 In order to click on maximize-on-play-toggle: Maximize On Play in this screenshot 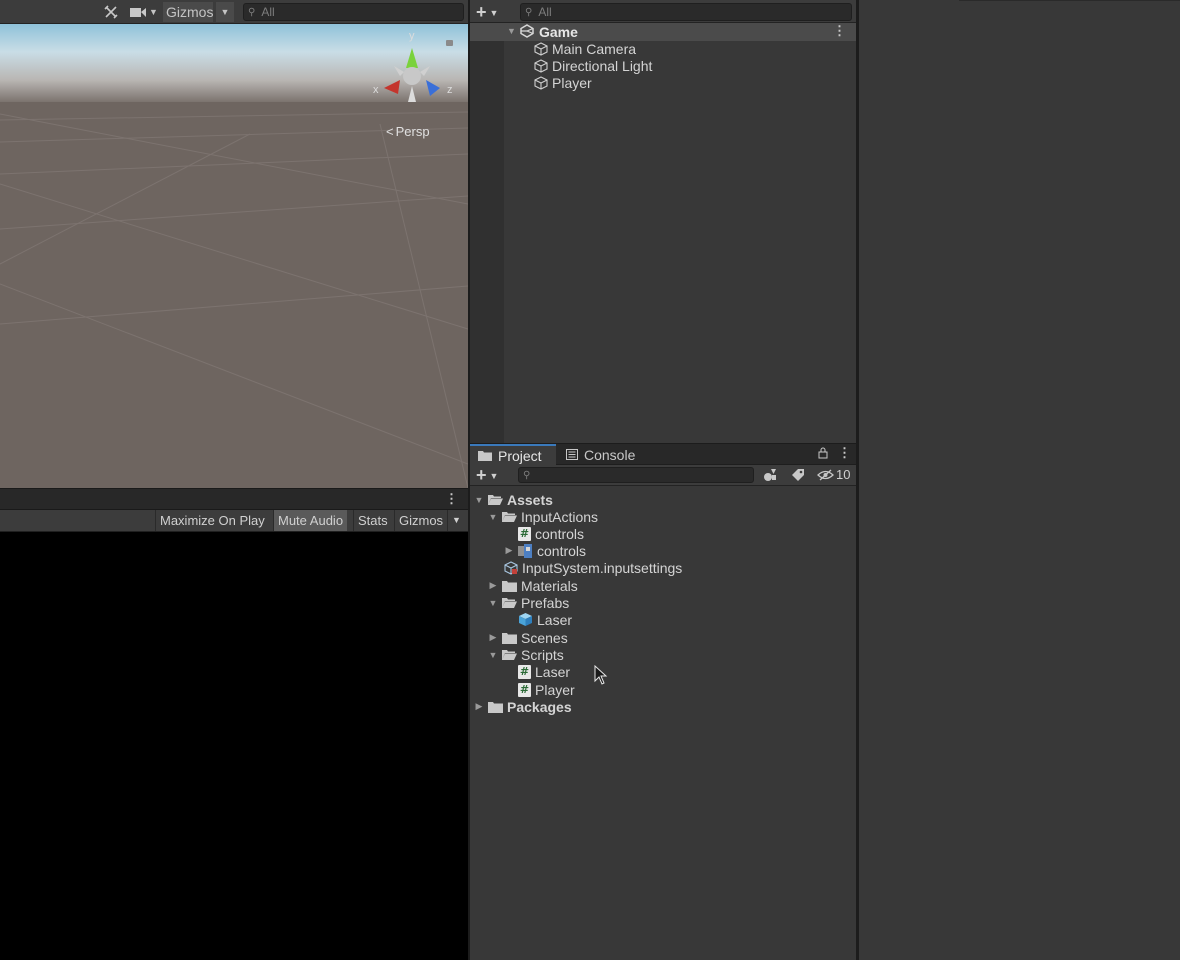, I will do `click(212, 520)`.